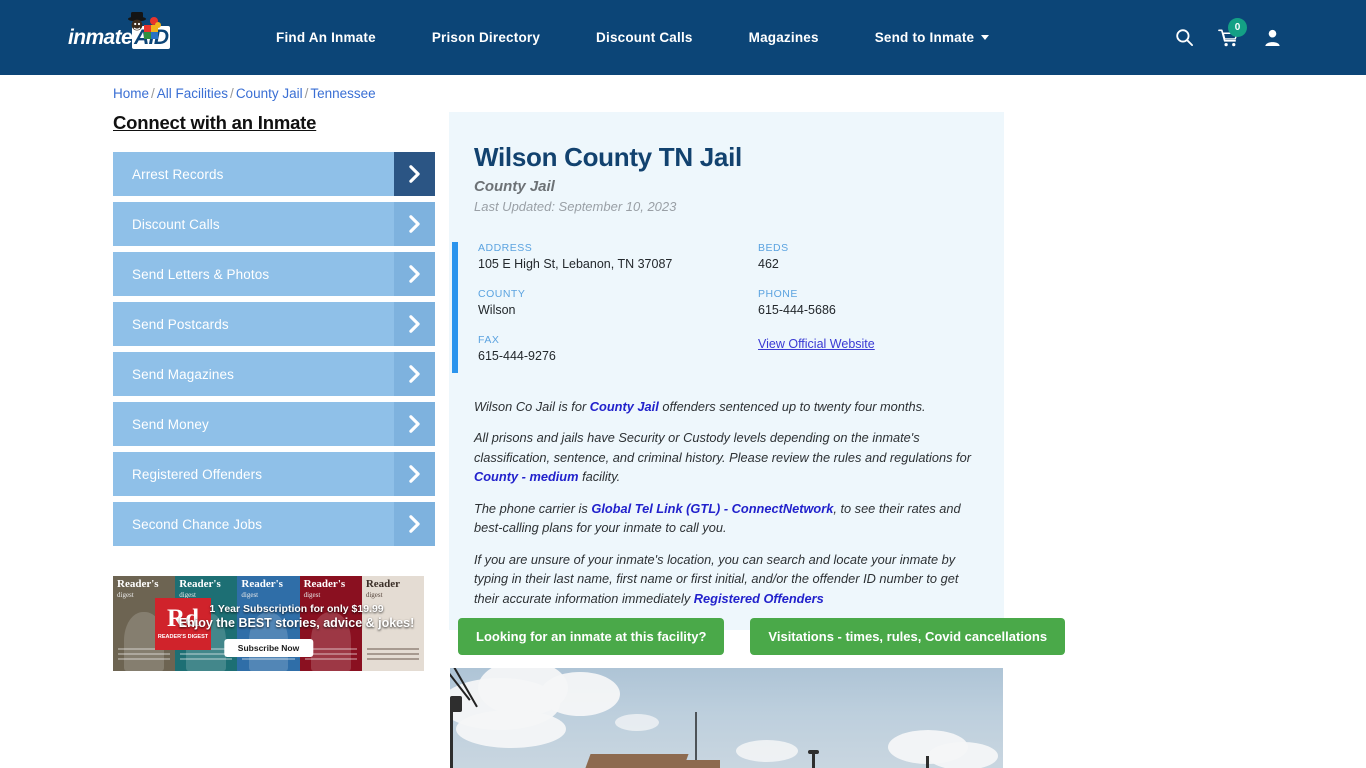 This screenshot has width=1366, height=768. Describe the element at coordinates (296, 623) in the screenshot. I see `ad-subheadline: Enjoy the BEST stories, advice & jokes!` at that location.